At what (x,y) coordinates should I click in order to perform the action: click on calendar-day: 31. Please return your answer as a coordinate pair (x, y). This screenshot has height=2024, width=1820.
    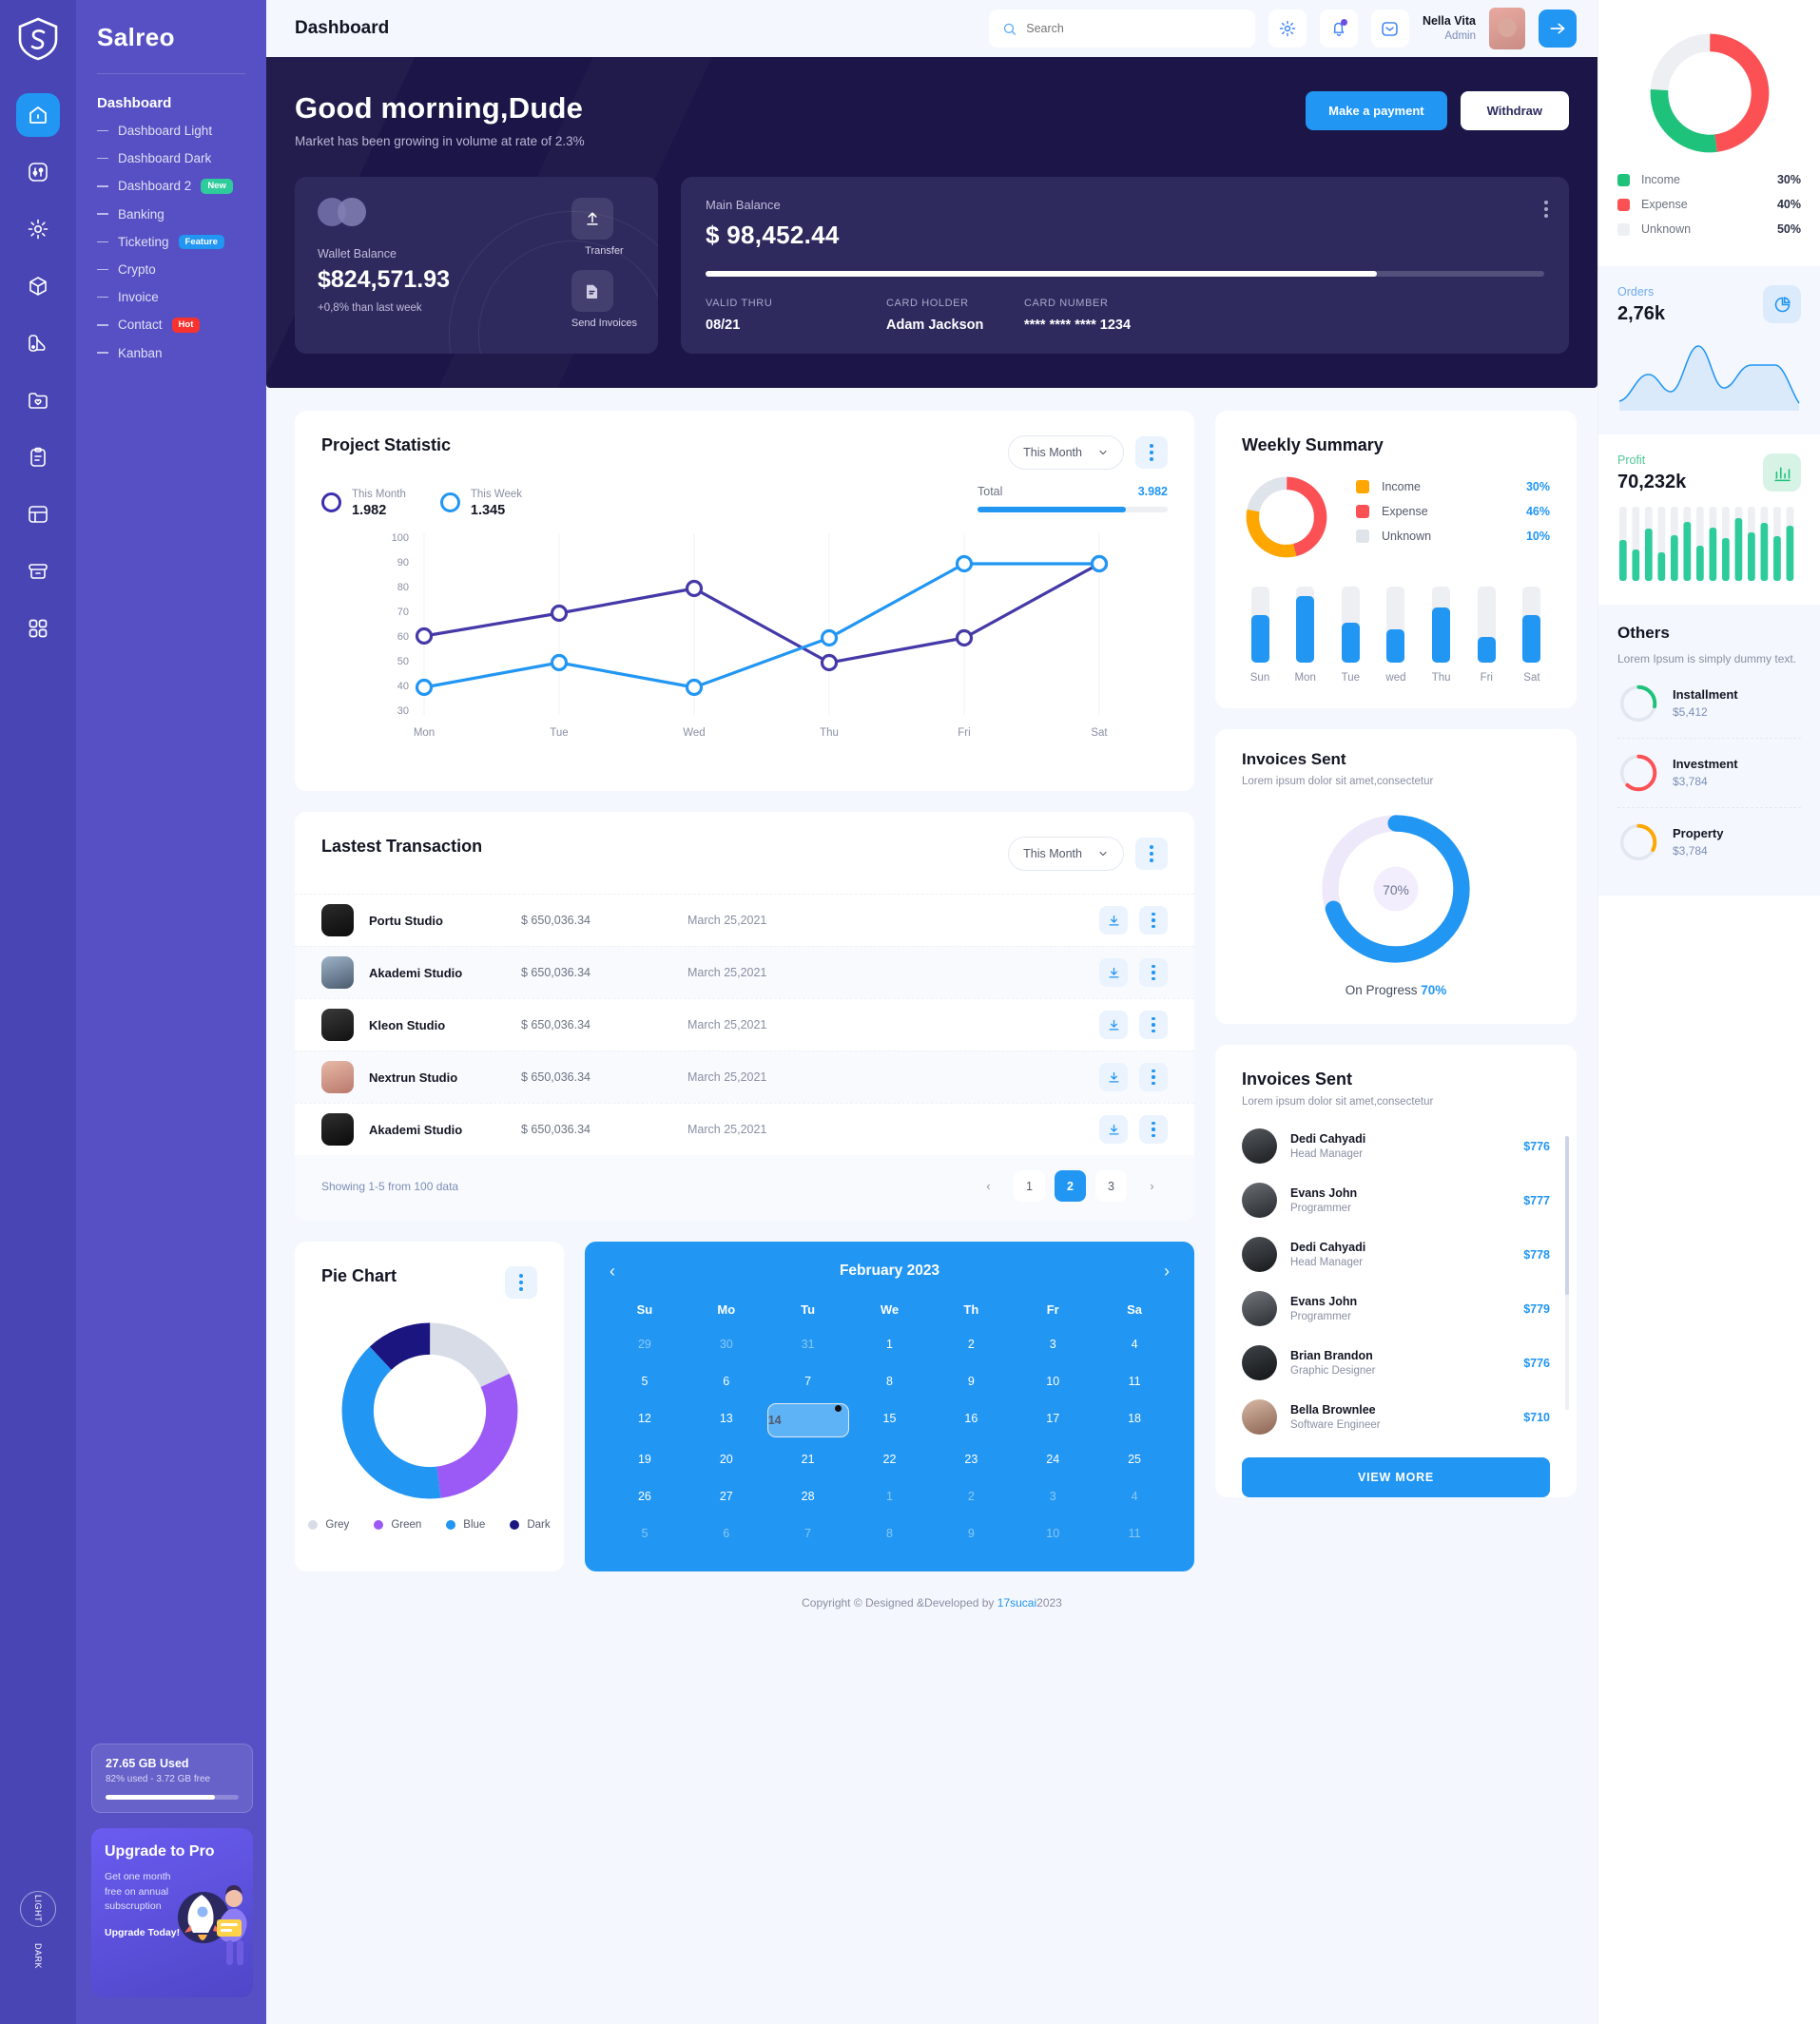
    Looking at the image, I should click on (808, 1344).